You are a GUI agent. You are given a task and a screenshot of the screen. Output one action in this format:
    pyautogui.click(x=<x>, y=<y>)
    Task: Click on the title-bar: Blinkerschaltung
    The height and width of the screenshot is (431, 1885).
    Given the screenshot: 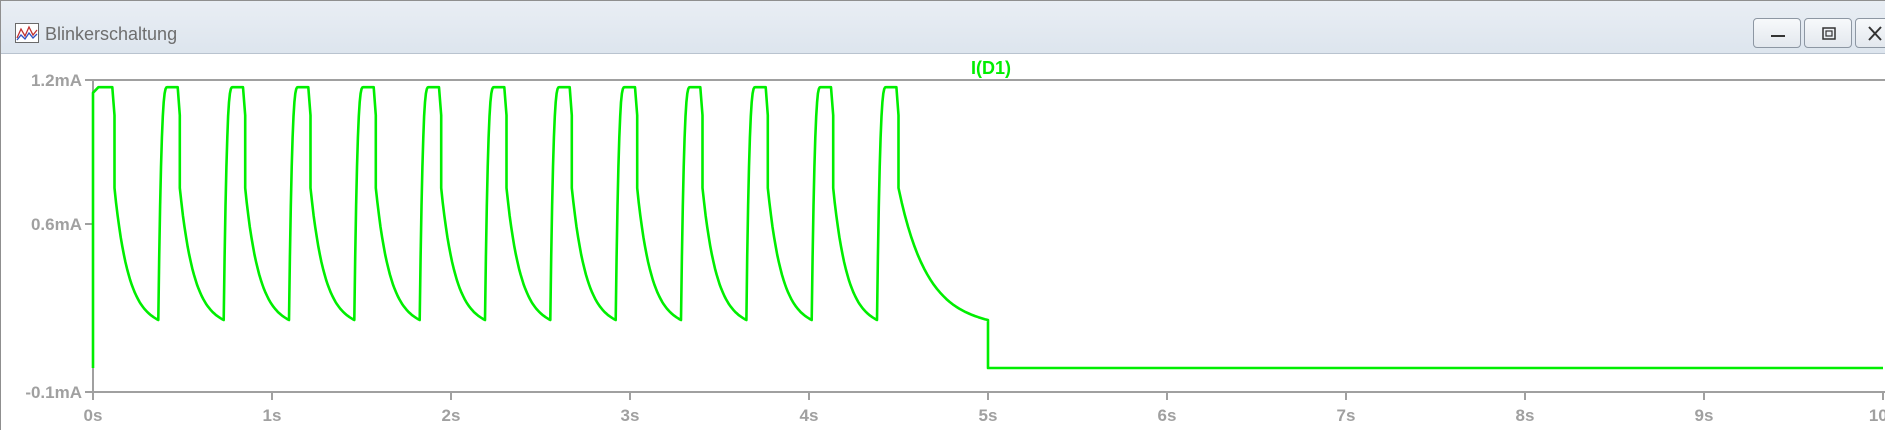 What is the action you would take?
    pyautogui.click(x=943, y=27)
    